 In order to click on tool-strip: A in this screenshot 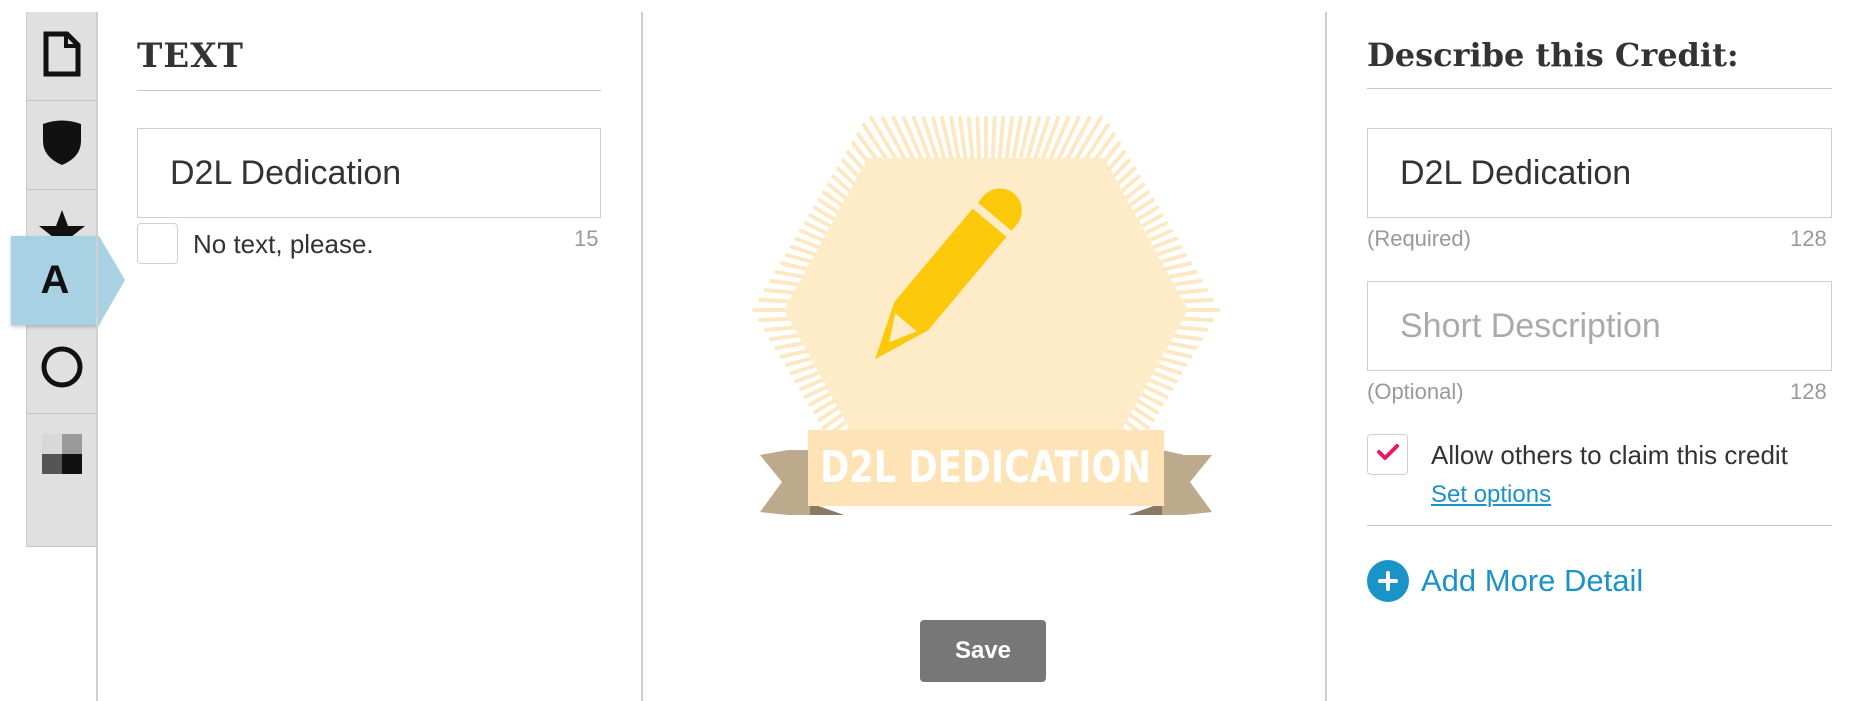, I will do `click(68, 279)`.